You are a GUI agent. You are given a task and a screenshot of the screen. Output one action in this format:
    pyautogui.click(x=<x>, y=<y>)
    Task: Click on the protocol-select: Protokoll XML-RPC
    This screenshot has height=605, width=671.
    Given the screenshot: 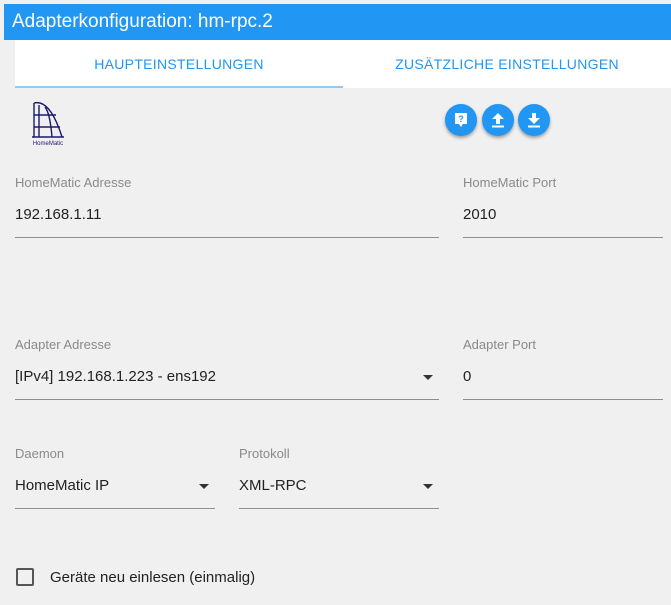 What is the action you would take?
    pyautogui.click(x=339, y=478)
    